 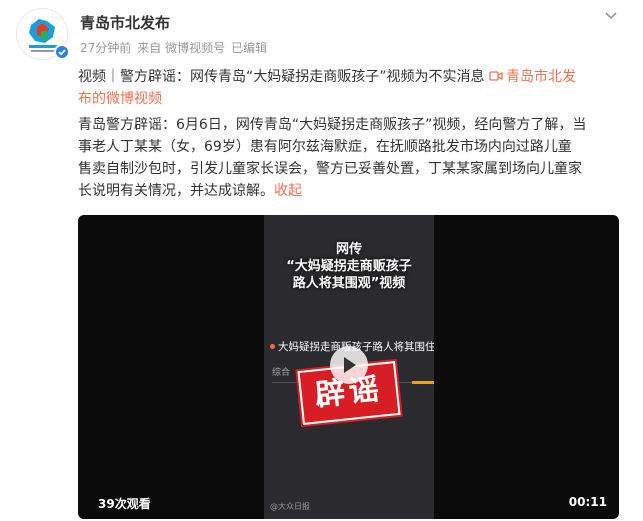 What do you see at coordinates (496, 76) in the screenshot?
I see `video-camera-icon` at bounding box center [496, 76].